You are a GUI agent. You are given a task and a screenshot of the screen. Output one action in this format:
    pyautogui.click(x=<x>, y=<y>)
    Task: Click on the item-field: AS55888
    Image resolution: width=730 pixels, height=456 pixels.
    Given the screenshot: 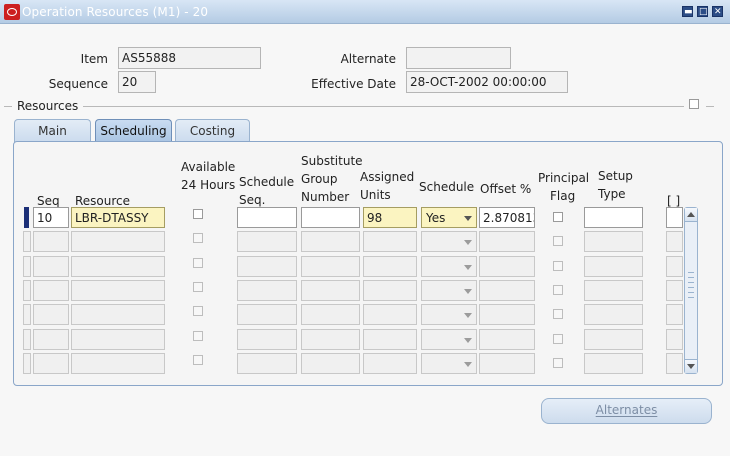 What is the action you would take?
    pyautogui.click(x=189, y=58)
    